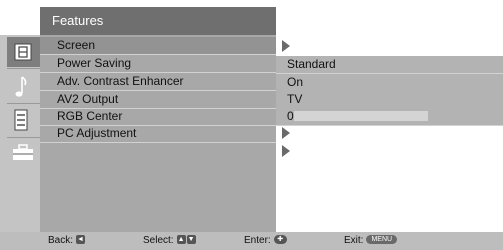  Describe the element at coordinates (97, 133) in the screenshot. I see `menu-item-label: PC Adjustment` at that location.